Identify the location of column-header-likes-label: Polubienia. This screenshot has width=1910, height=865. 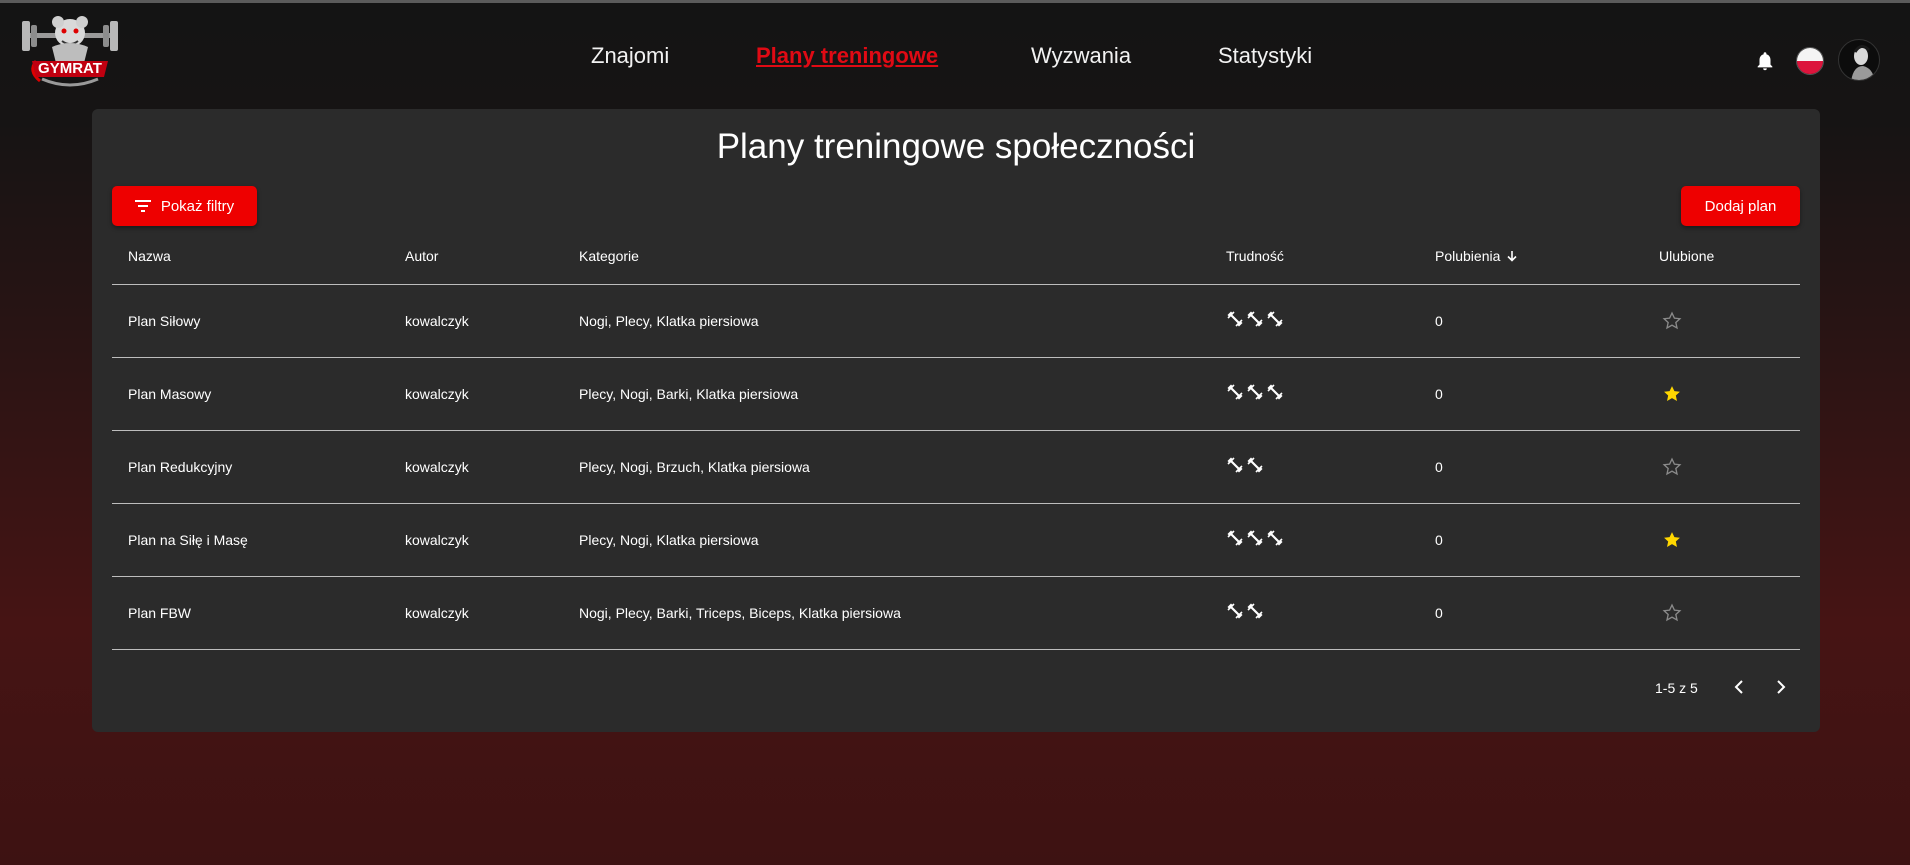
(1468, 256).